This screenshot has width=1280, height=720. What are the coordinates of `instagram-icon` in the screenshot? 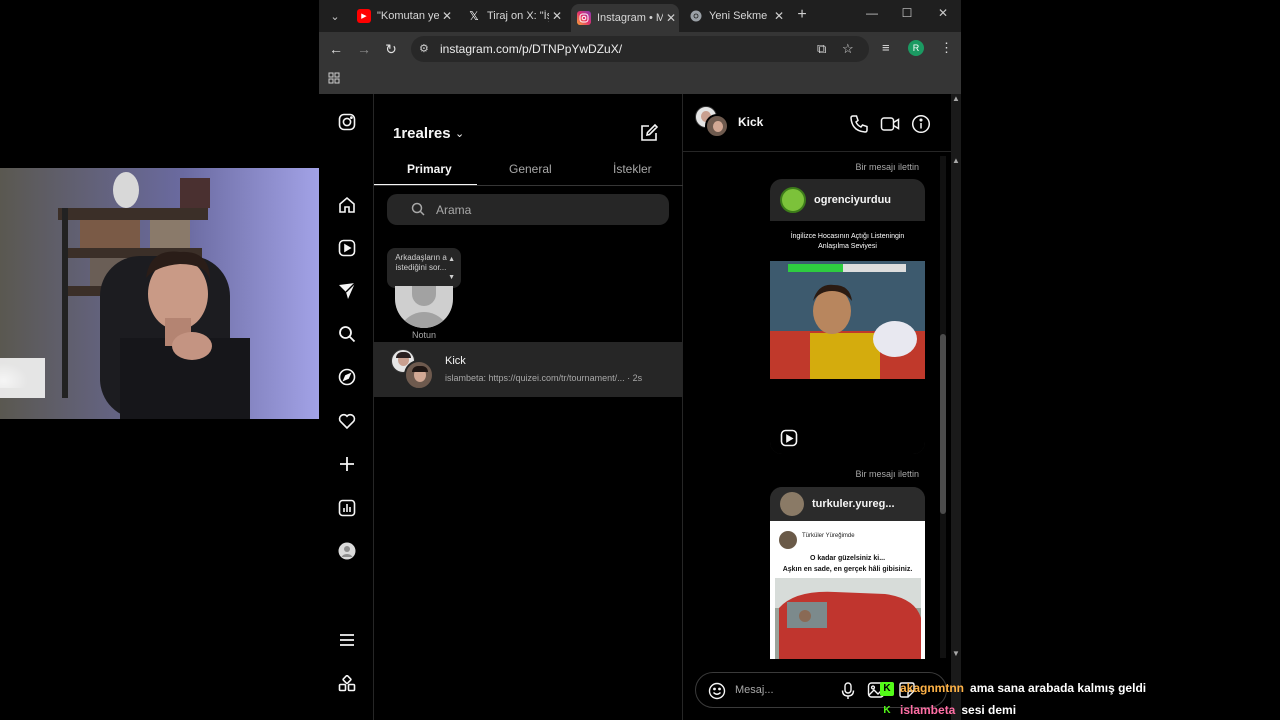 It's located at (584, 18).